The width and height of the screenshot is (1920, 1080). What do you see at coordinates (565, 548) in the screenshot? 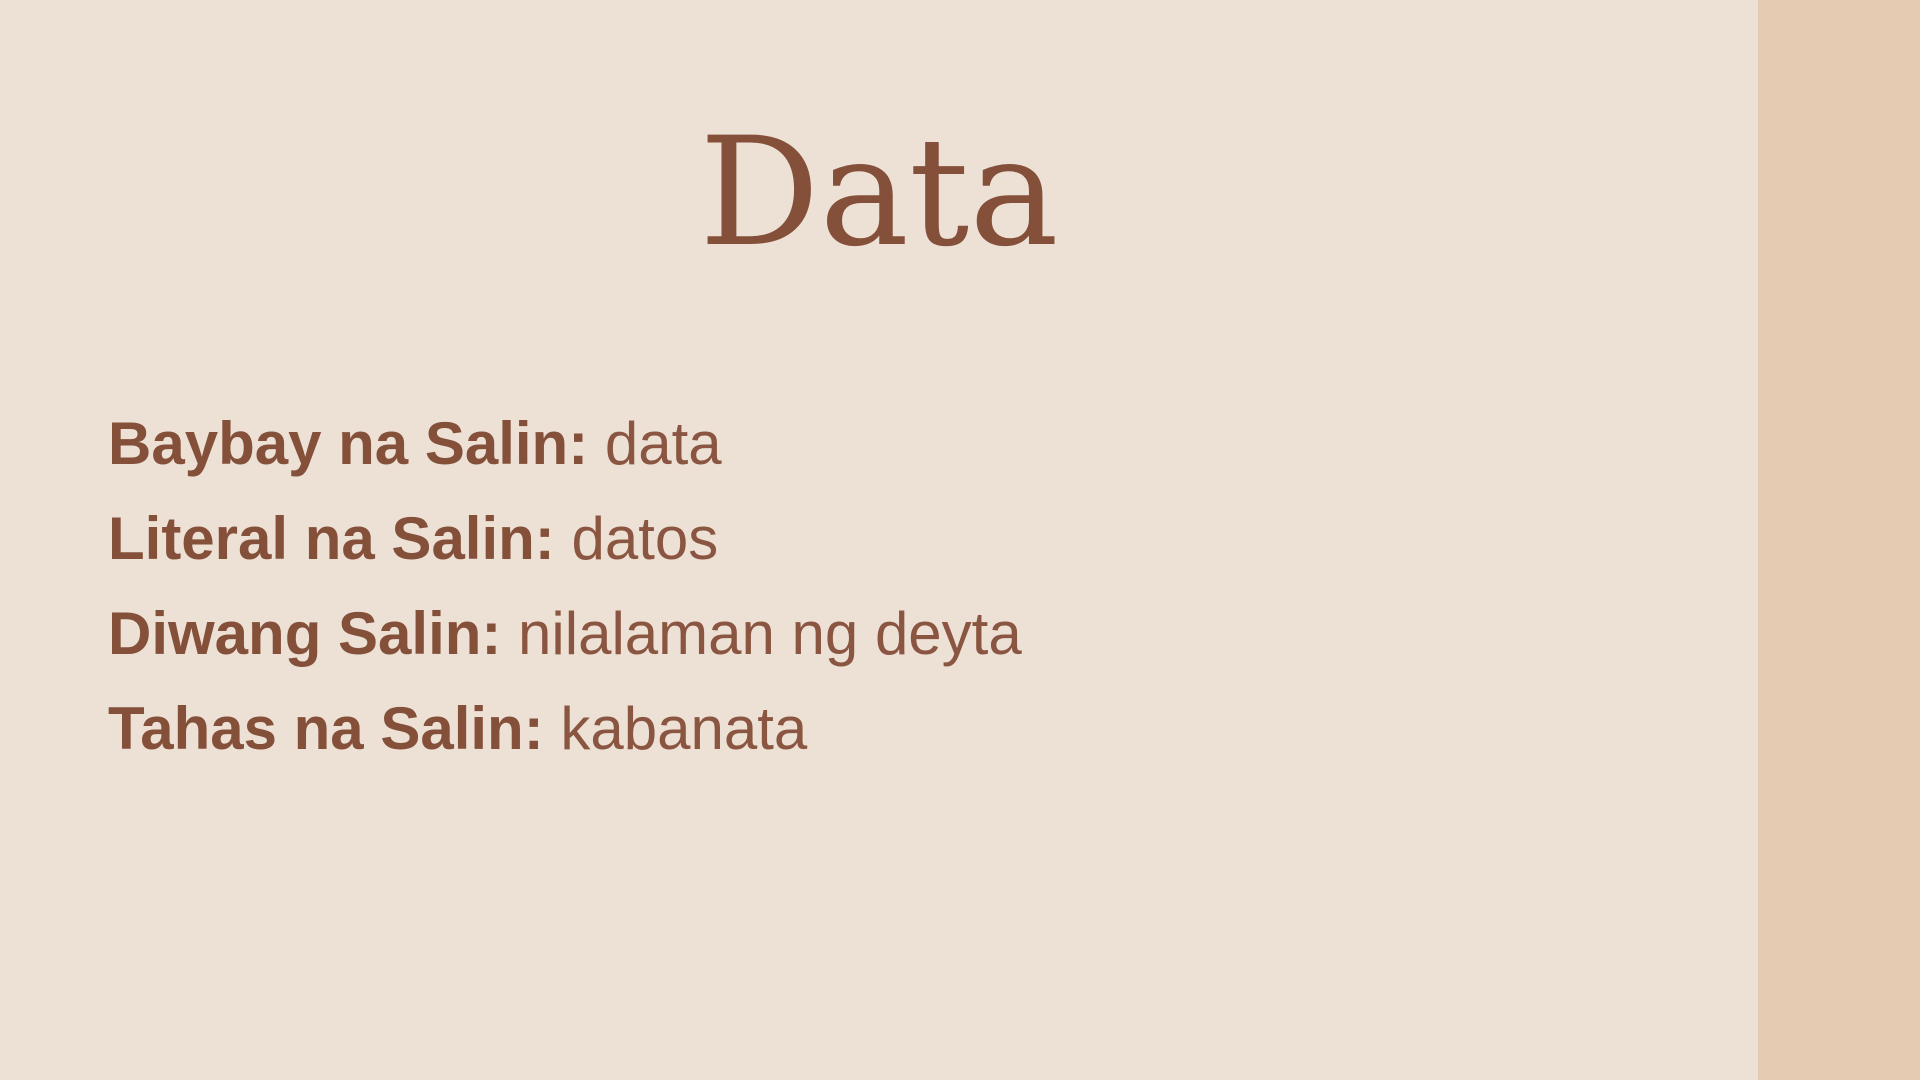
I see `translation-entry-literal: Literal na Salin: datos` at bounding box center [565, 548].